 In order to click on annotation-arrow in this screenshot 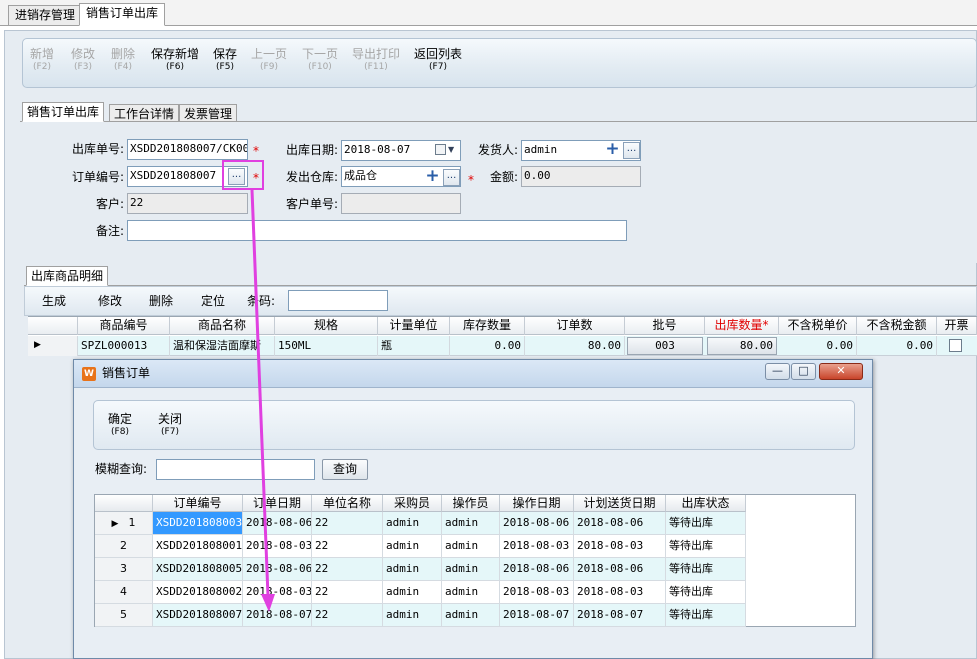, I will do `click(262, 400)`.